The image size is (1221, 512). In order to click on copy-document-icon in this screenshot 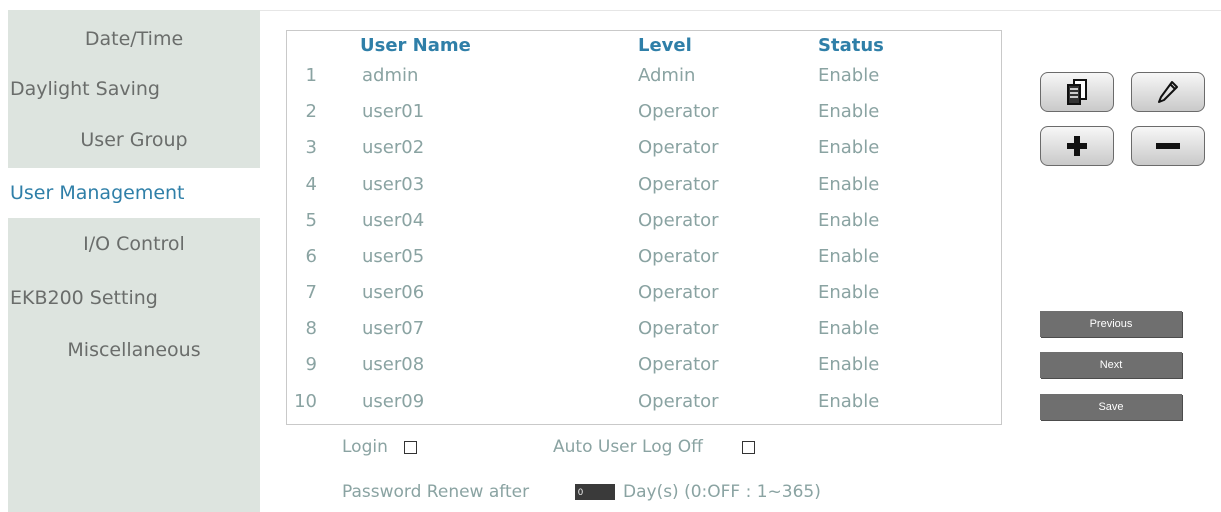, I will do `click(1077, 92)`.